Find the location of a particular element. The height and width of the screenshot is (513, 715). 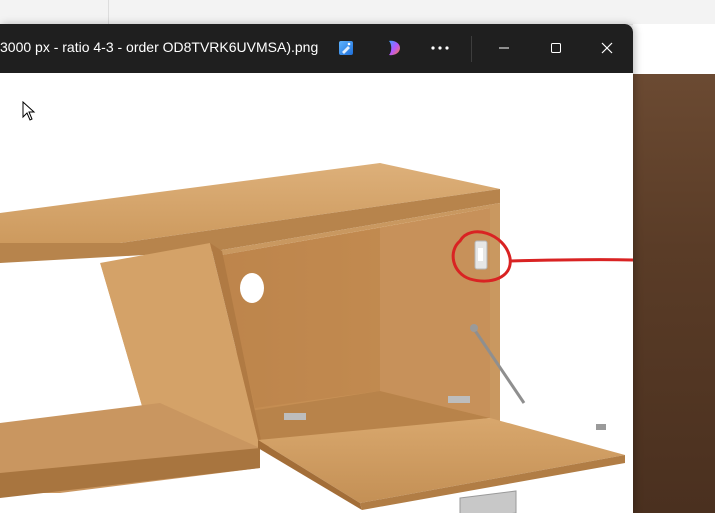

edit-image-button is located at coordinates (346, 48).